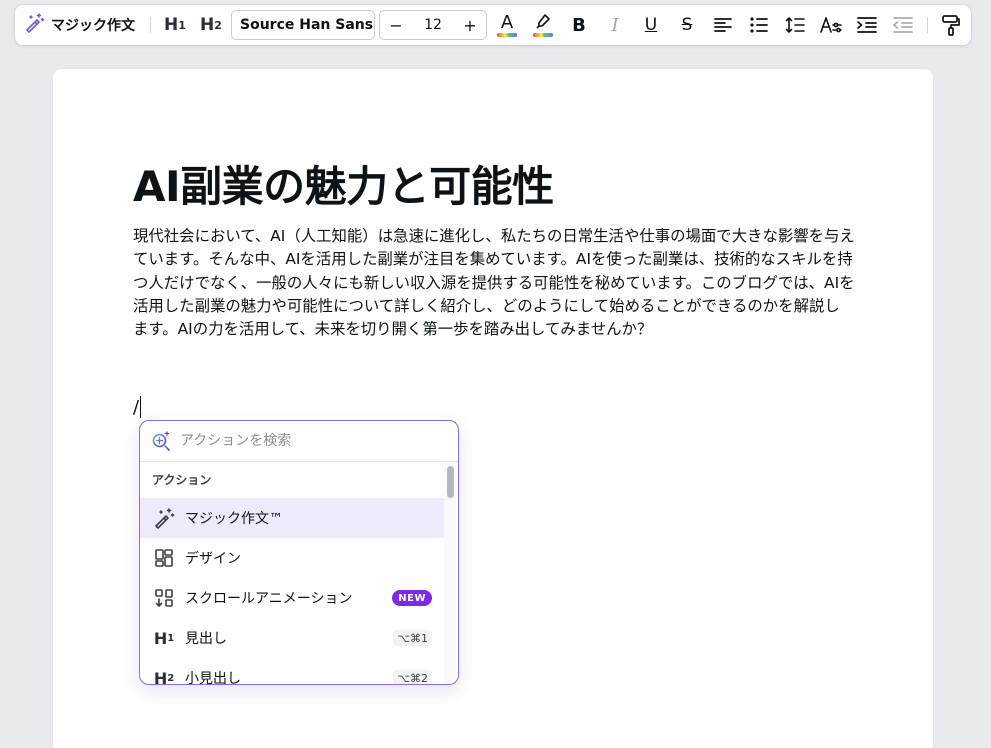  Describe the element at coordinates (218, 25) in the screenshot. I see `heading2-sub: 2` at that location.